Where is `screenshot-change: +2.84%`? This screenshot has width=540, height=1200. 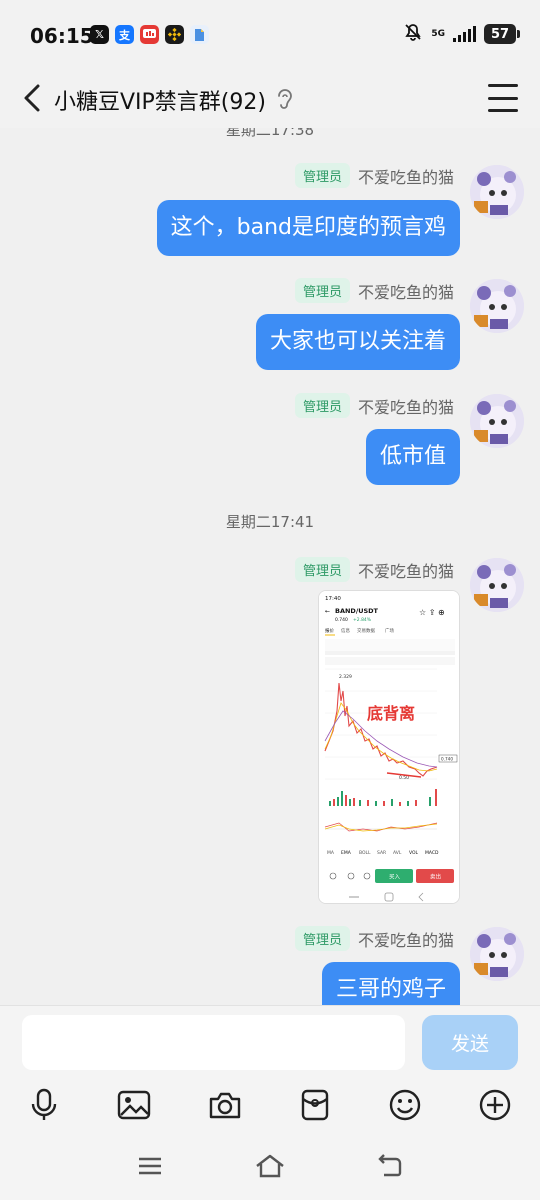 screenshot-change: +2.84% is located at coordinates (362, 620).